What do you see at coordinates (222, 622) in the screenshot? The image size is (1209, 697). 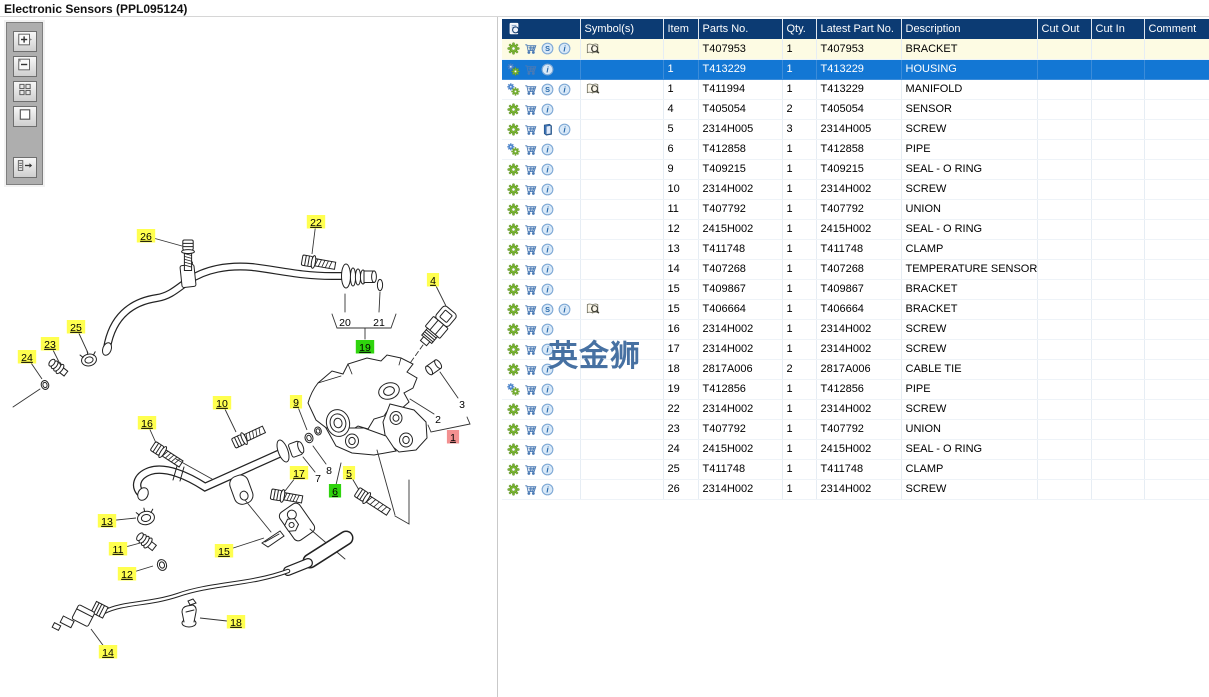 I see `callout-18: 18` at bounding box center [222, 622].